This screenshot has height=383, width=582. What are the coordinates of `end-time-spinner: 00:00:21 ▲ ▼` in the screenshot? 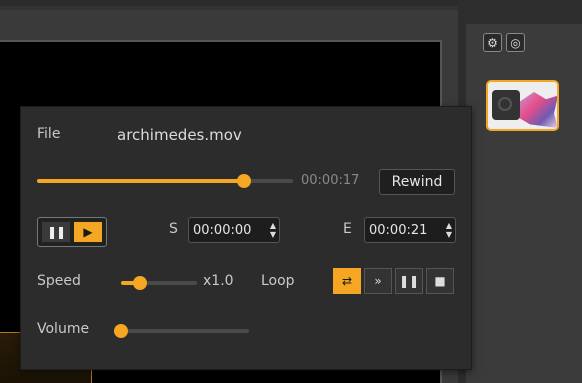 It's located at (410, 230).